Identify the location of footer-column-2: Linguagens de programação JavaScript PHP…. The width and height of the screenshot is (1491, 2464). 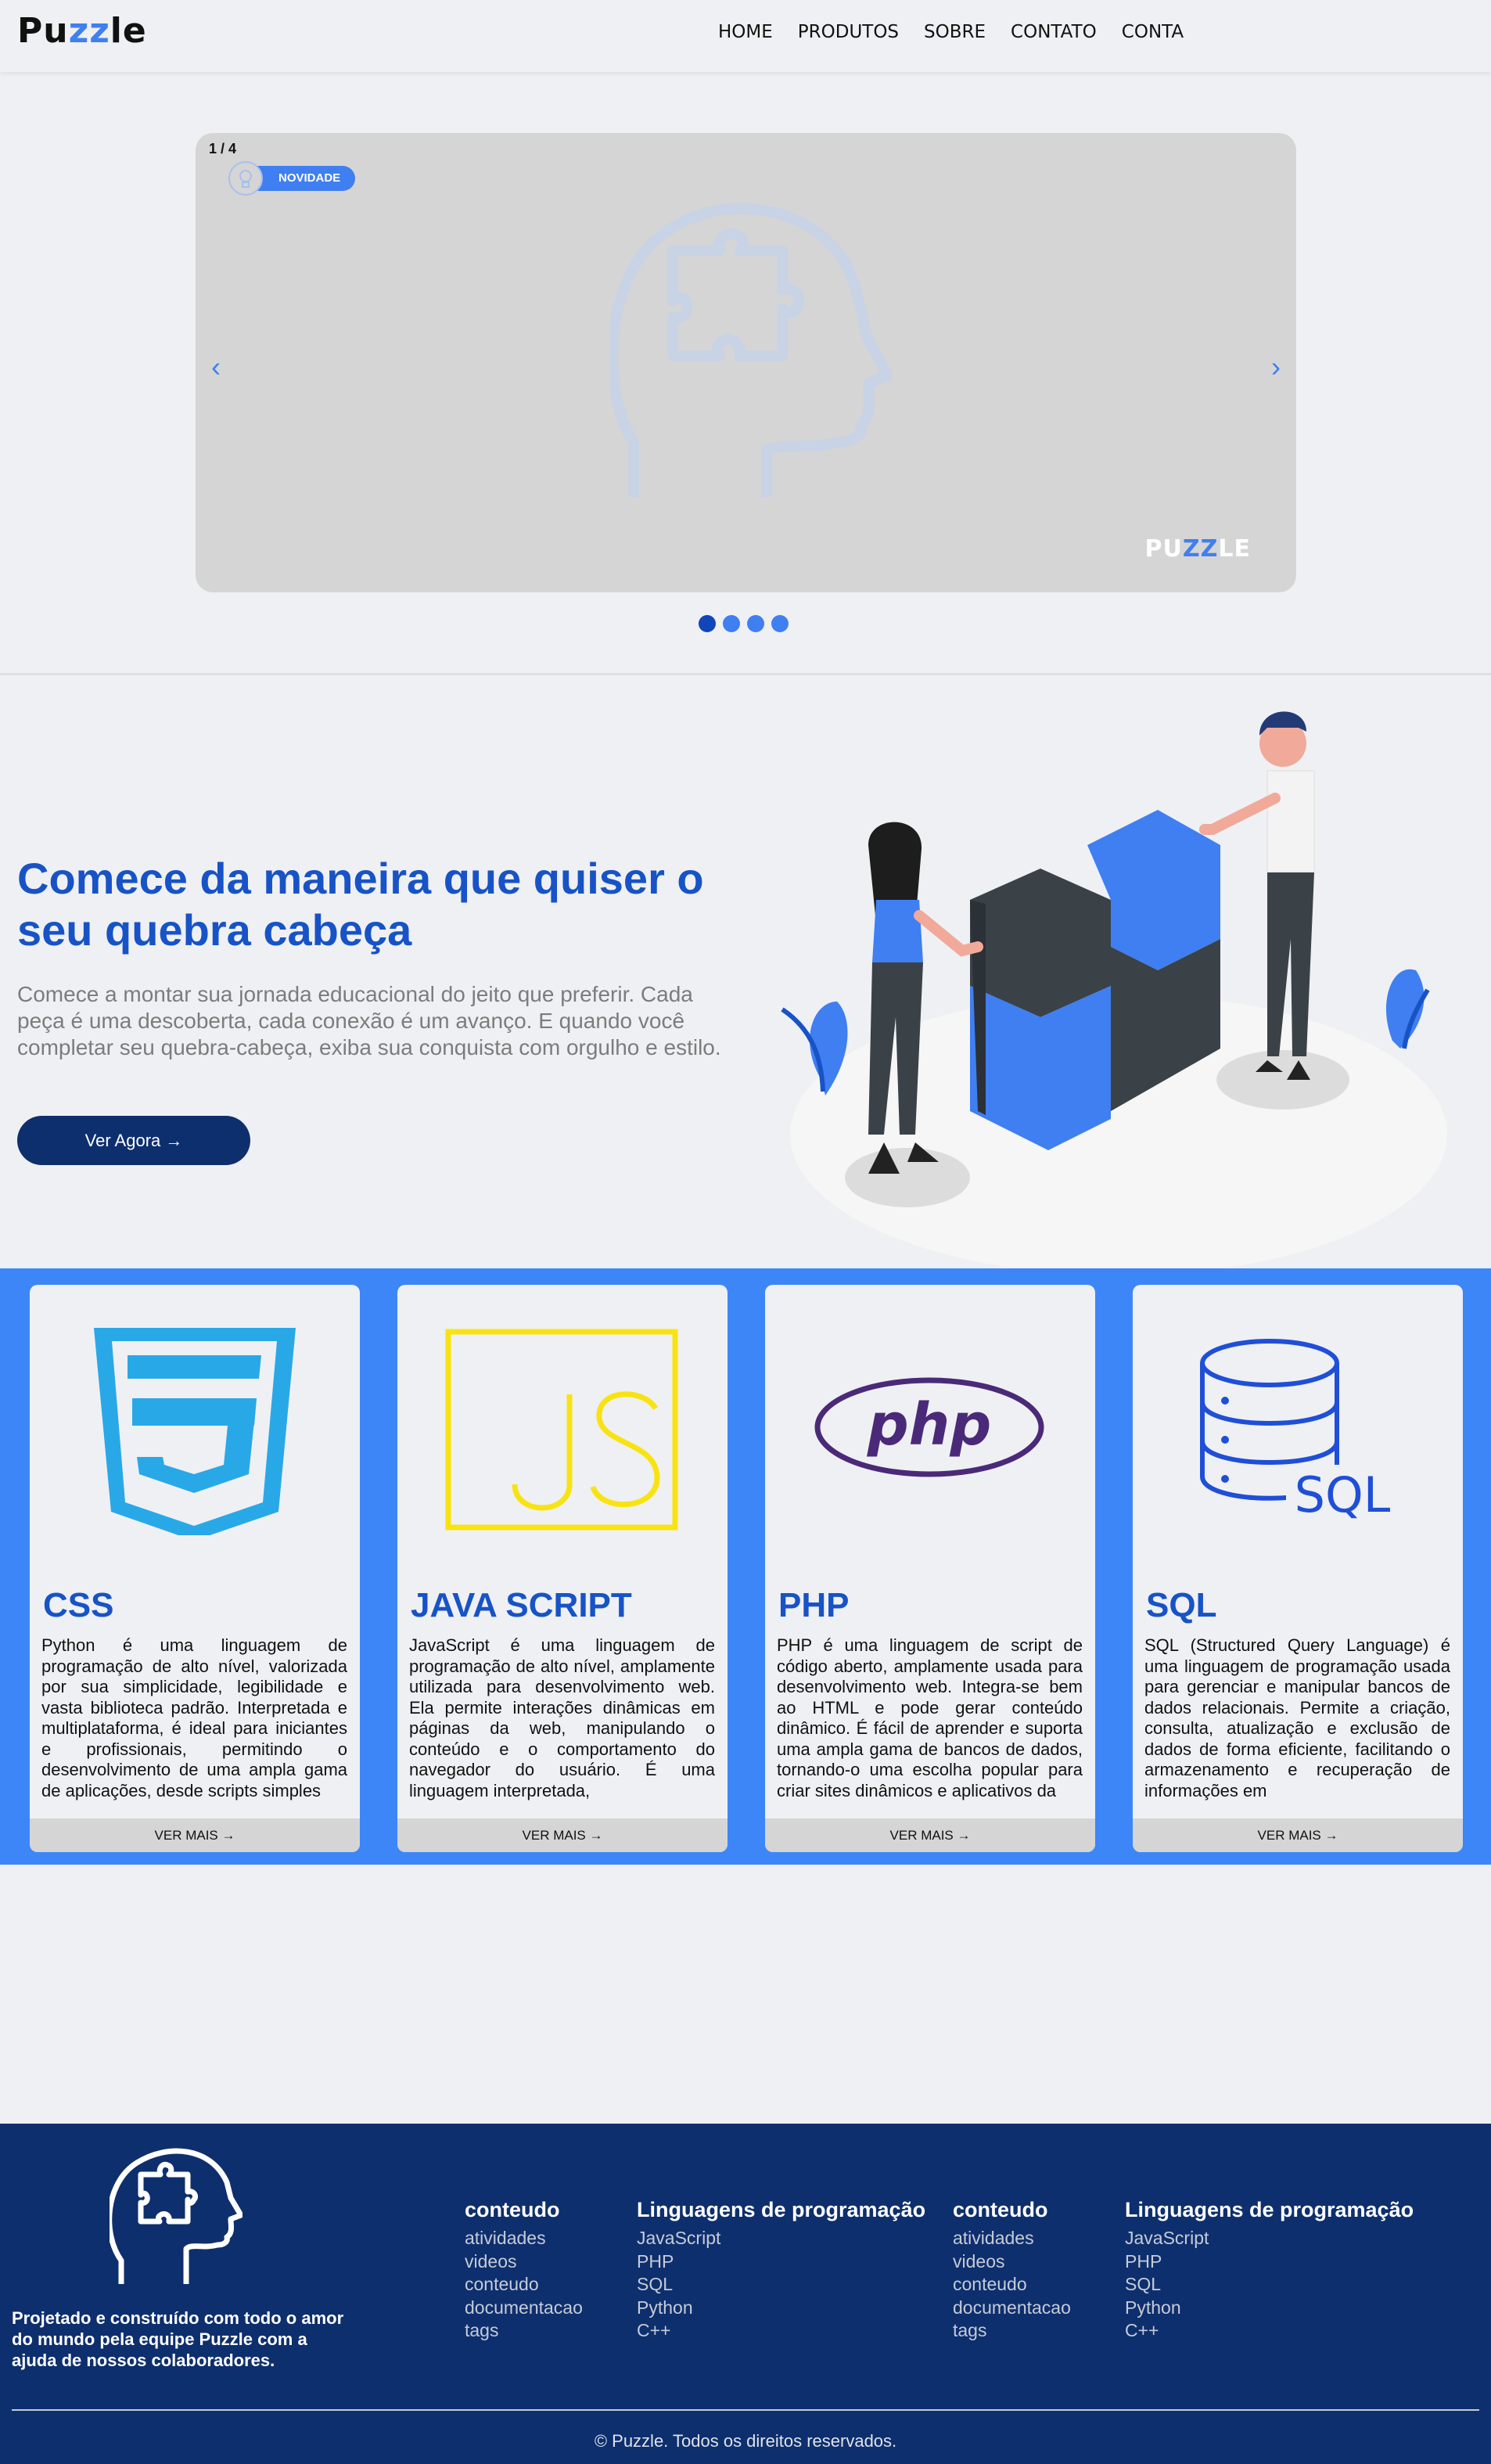
(781, 2270).